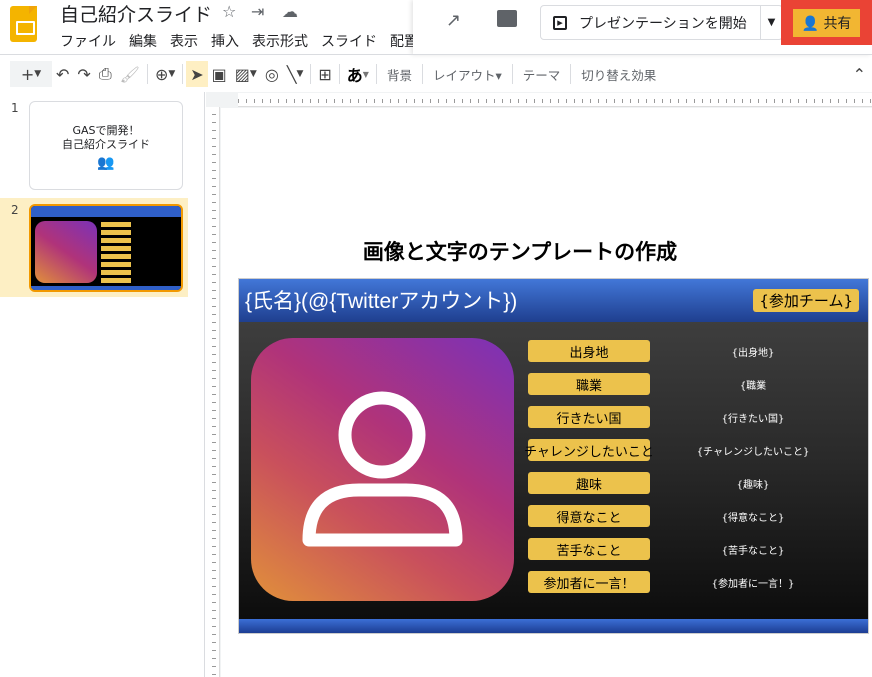 This screenshot has height=677, width=872. Describe the element at coordinates (806, 300) in the screenshot. I see `team-badge: {参加チーム}` at that location.